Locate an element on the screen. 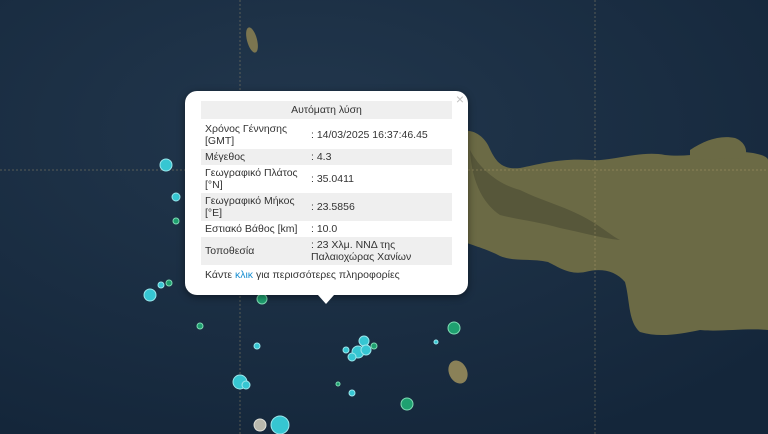 This screenshot has width=768, height=434. row-key-origin-time: Χρόνος Γέννησης [GMT] is located at coordinates (254, 135).